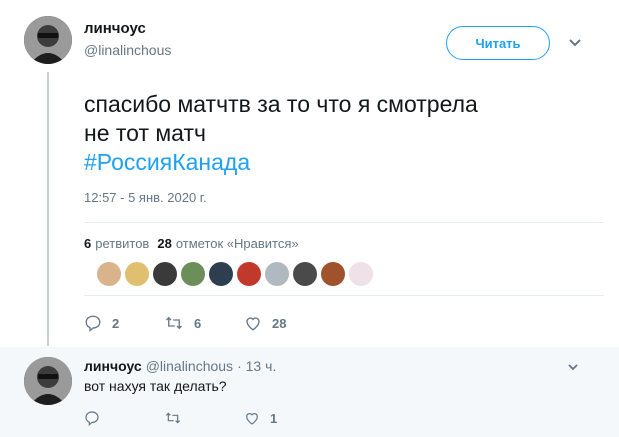 The image size is (619, 437). I want to click on author-handle: @linalinchous, so click(127, 50).